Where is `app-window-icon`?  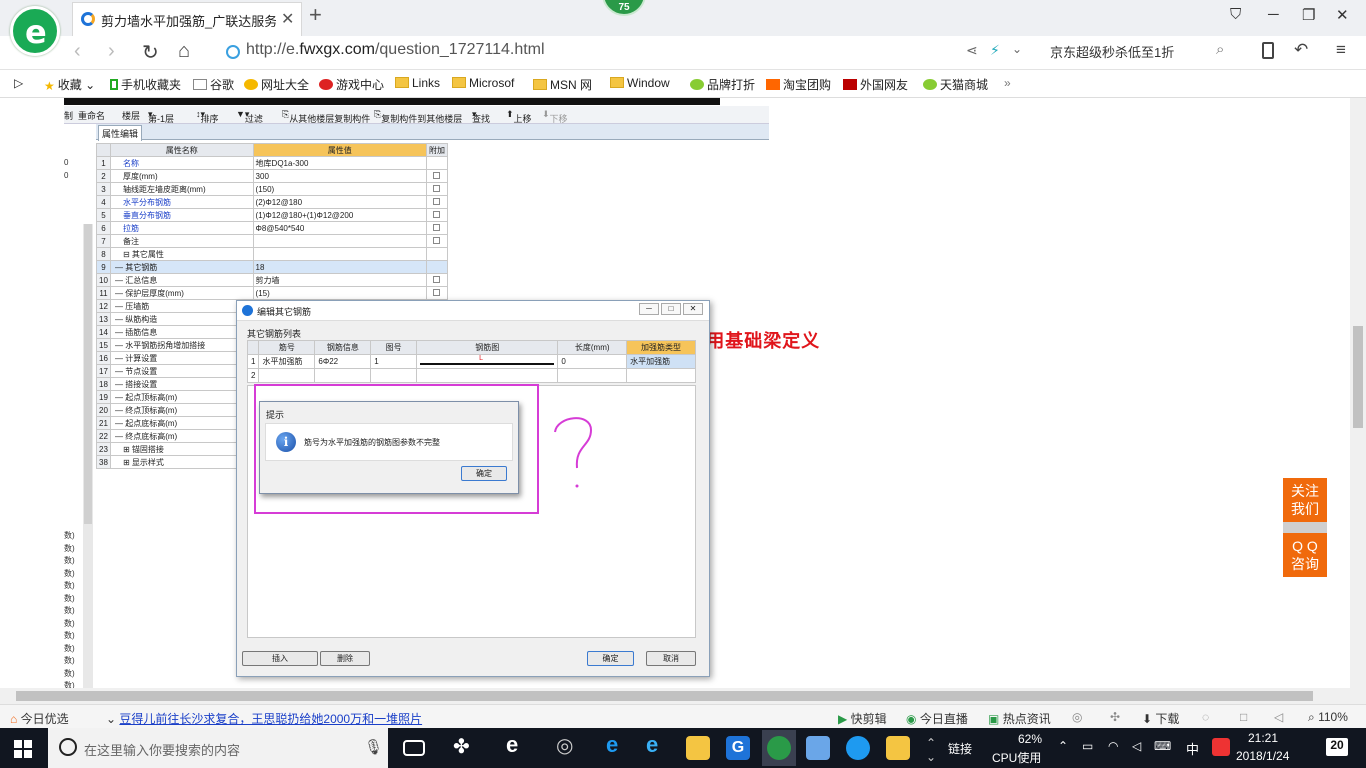
app-window-icon is located at coordinates (818, 748).